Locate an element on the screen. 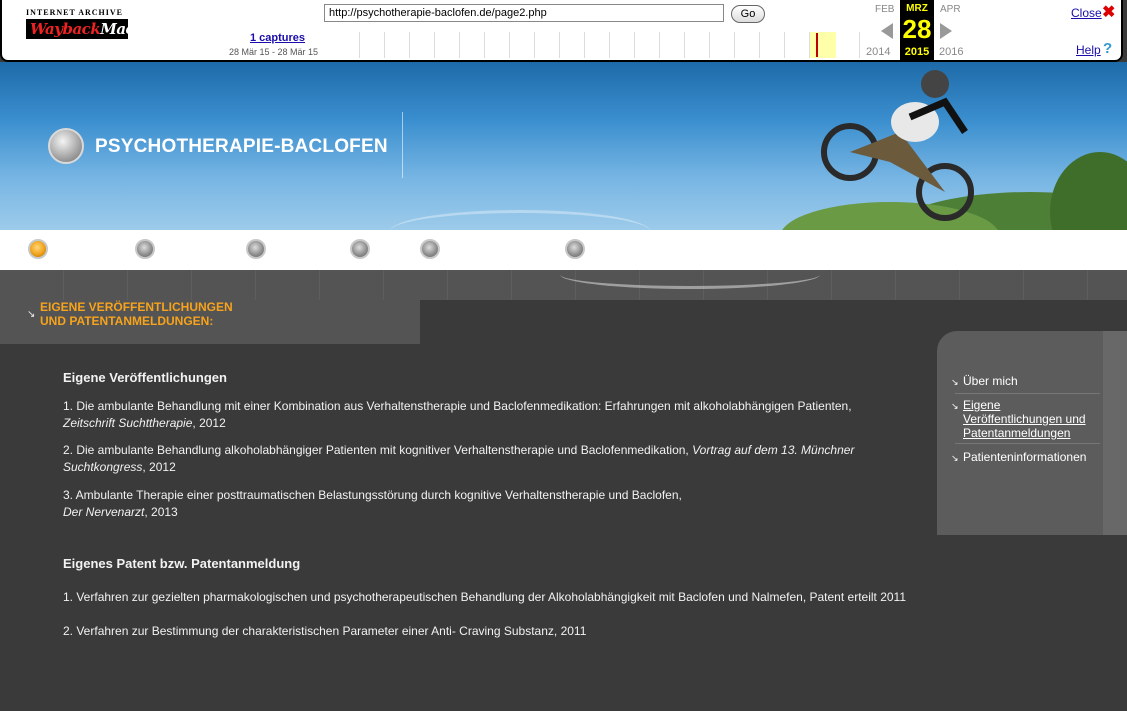  sidebar-item-label: Patienteninformationen is located at coordinates (1025, 457).